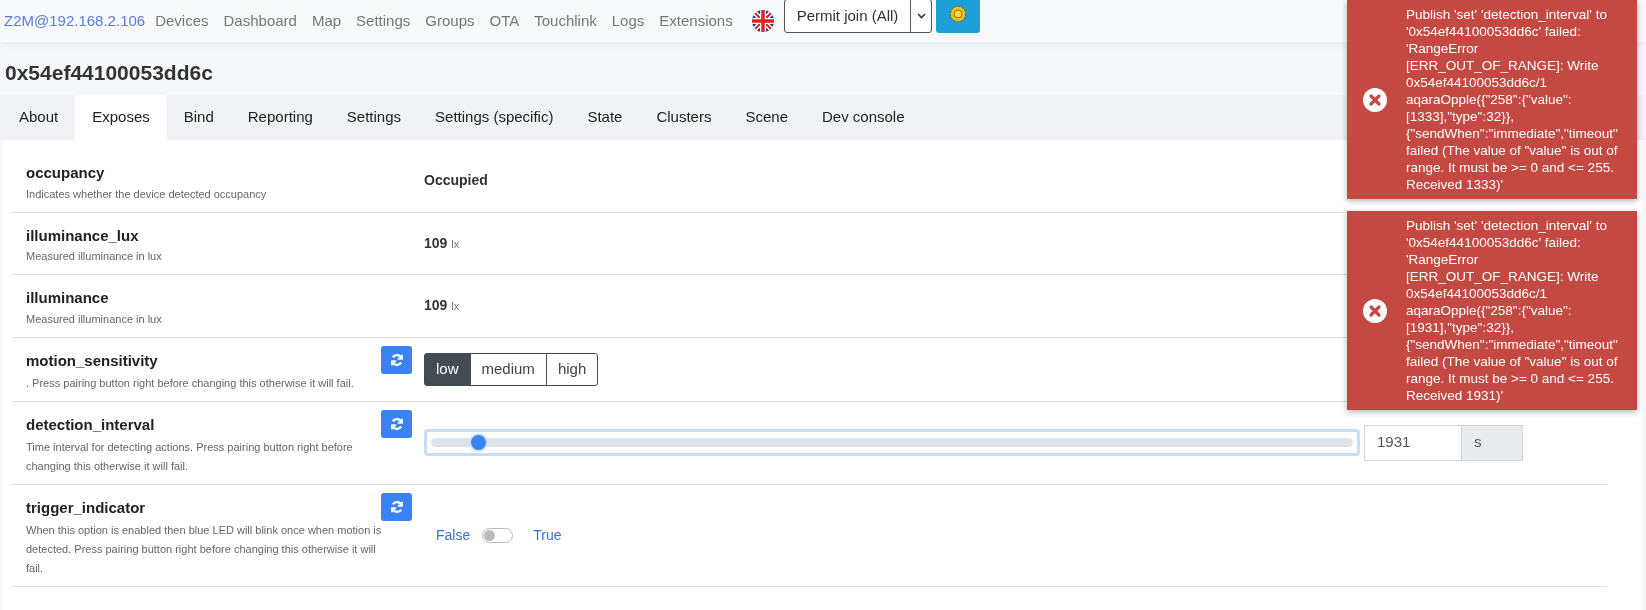 The width and height of the screenshot is (1646, 610). I want to click on slider, so click(892, 442).